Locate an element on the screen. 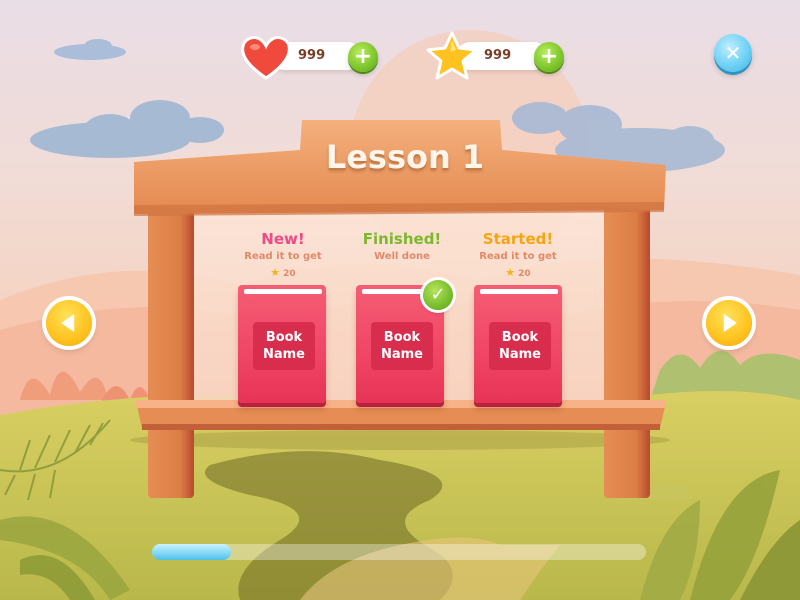  arrow-right-icon is located at coordinates (730, 323).